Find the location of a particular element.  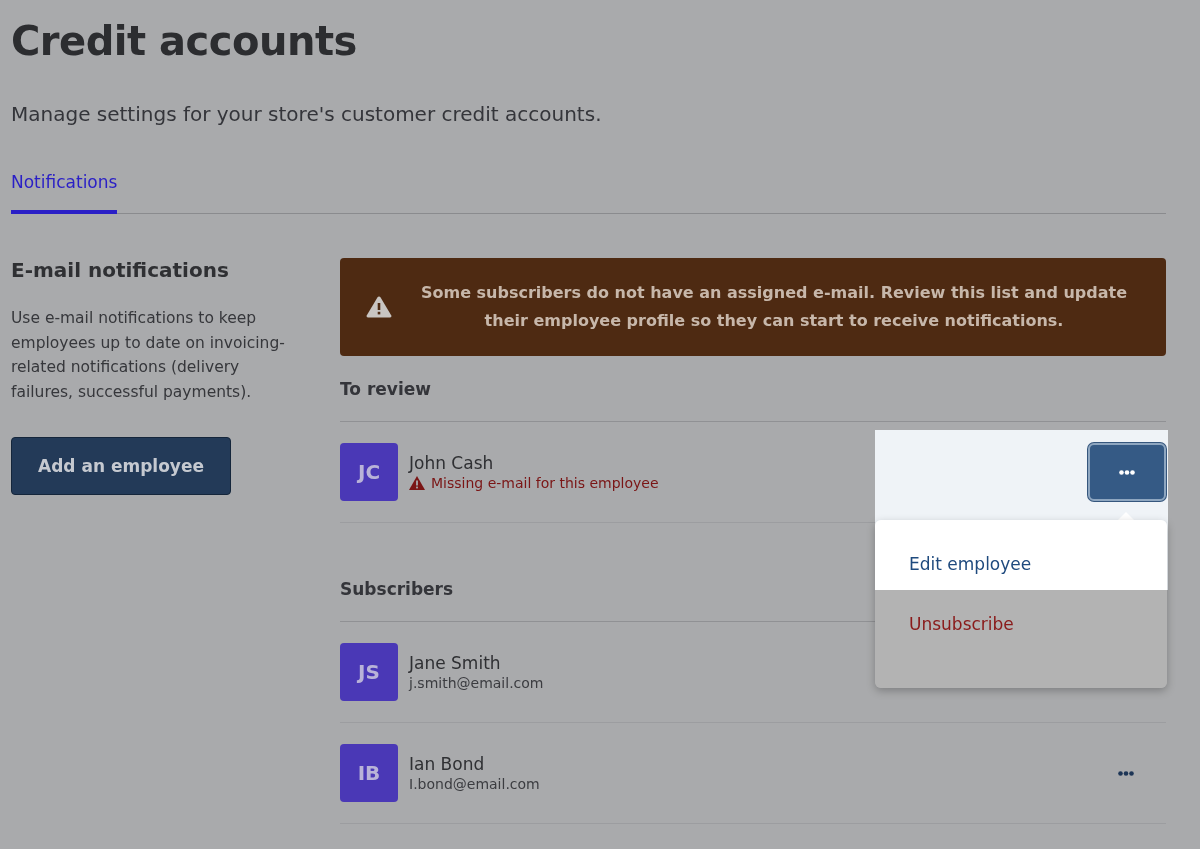

add-employee-button: Add an employee is located at coordinates (121, 466).